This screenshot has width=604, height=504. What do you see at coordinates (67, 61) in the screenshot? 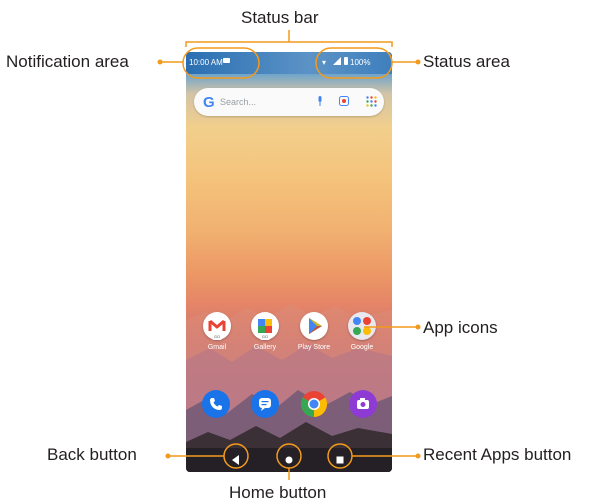
I see `notification-area-callout: Notification area` at bounding box center [67, 61].